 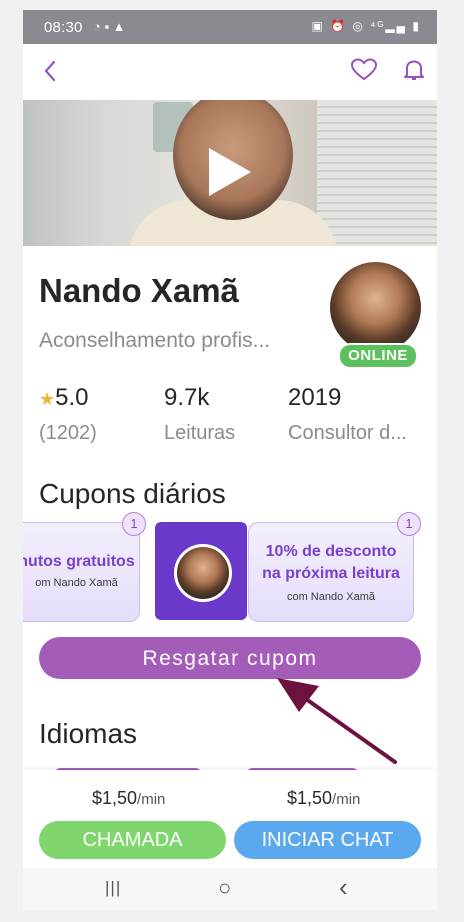 I want to click on play-icon, so click(x=230, y=172).